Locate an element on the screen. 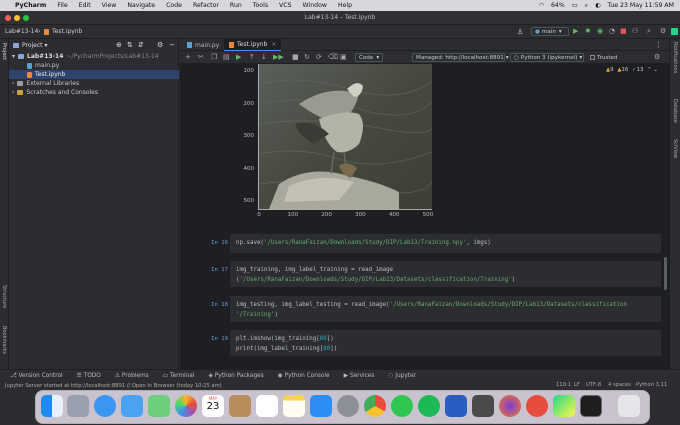 The width and height of the screenshot is (680, 425). close-icon: × is located at coordinates (273, 44).